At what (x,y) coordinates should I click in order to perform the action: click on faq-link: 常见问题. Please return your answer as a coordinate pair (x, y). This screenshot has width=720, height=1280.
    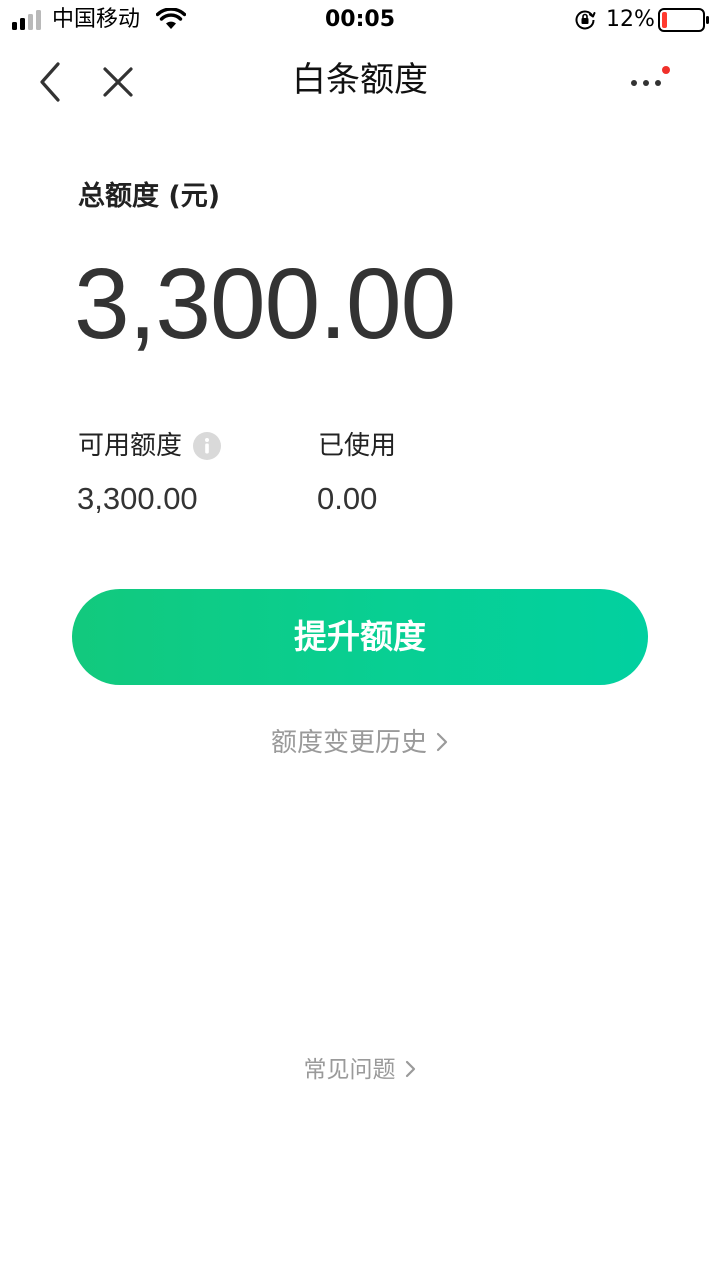
    Looking at the image, I should click on (360, 1070).